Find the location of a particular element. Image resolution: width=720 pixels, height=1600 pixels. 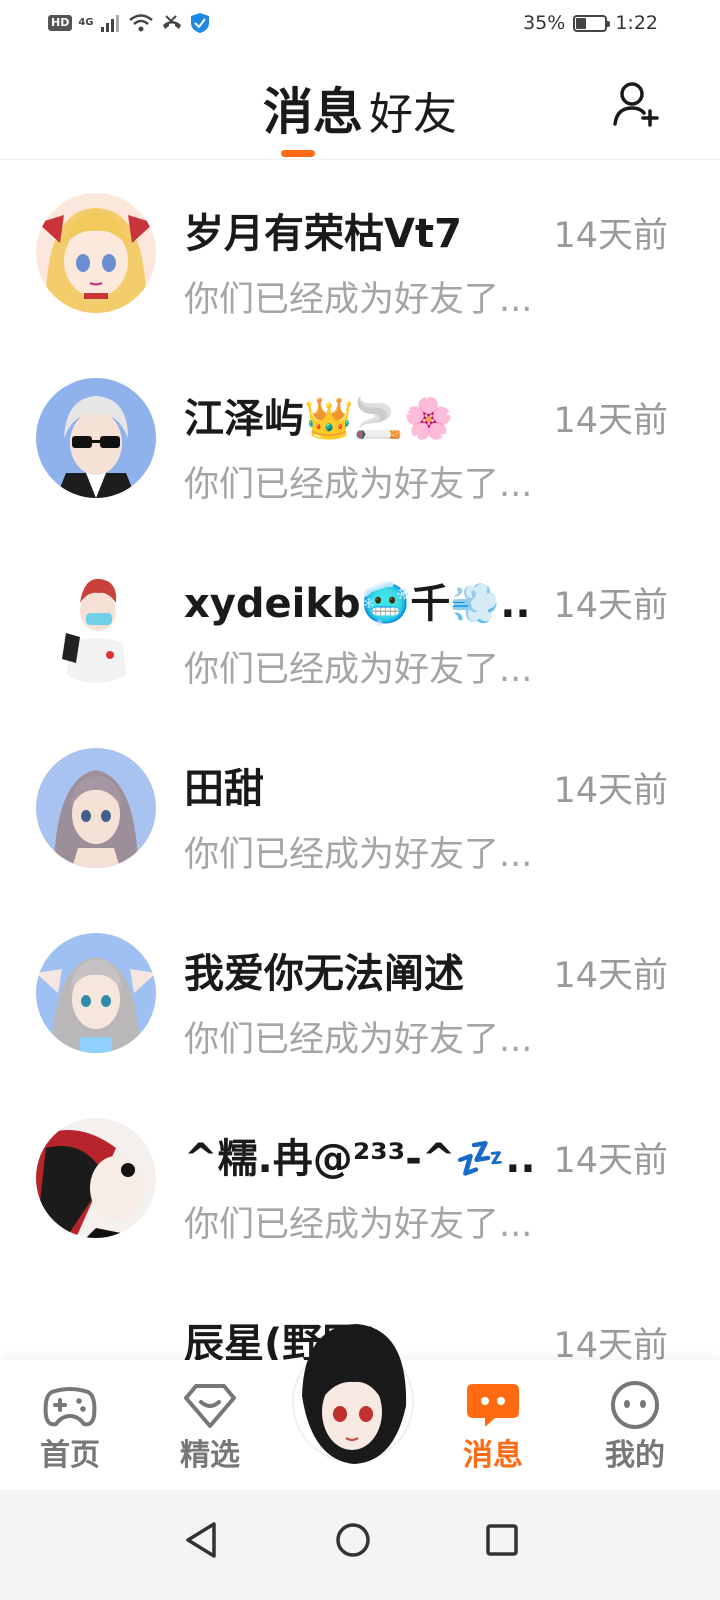

gamepad-icon is located at coordinates (70, 1407).